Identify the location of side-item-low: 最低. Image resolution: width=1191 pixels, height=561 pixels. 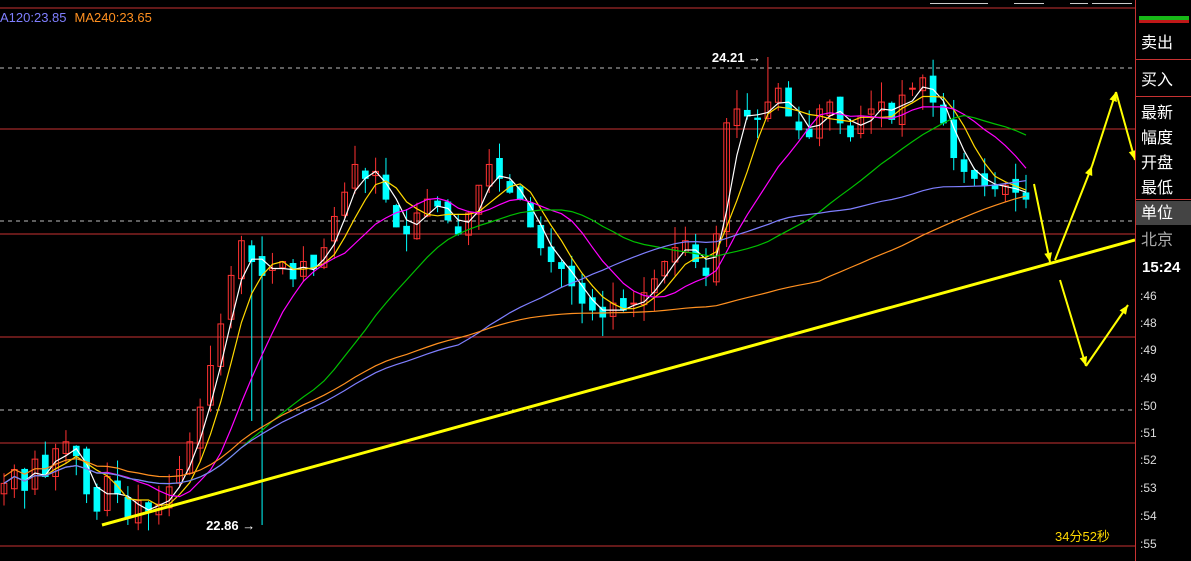
(1163, 188).